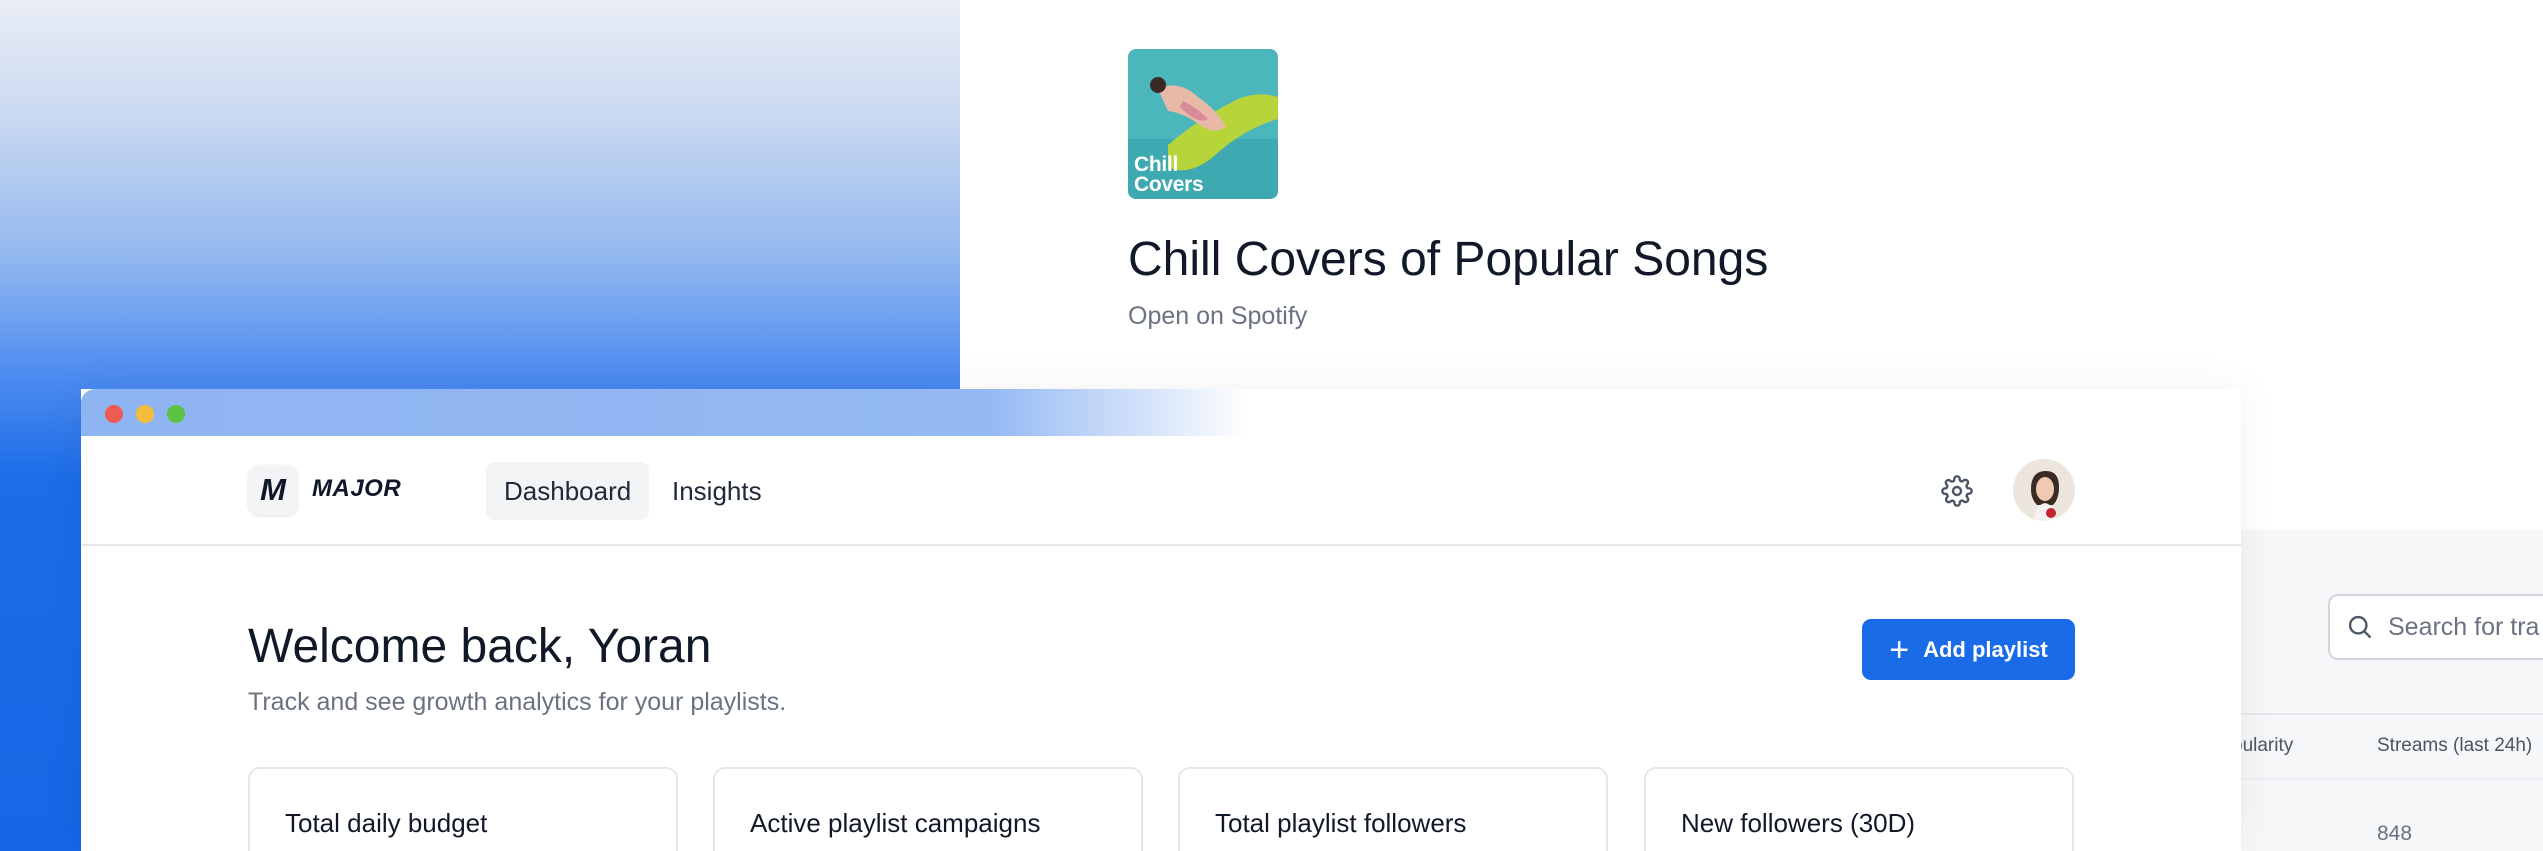  Describe the element at coordinates (568, 491) in the screenshot. I see `tab-dashboard: Dashboard` at that location.